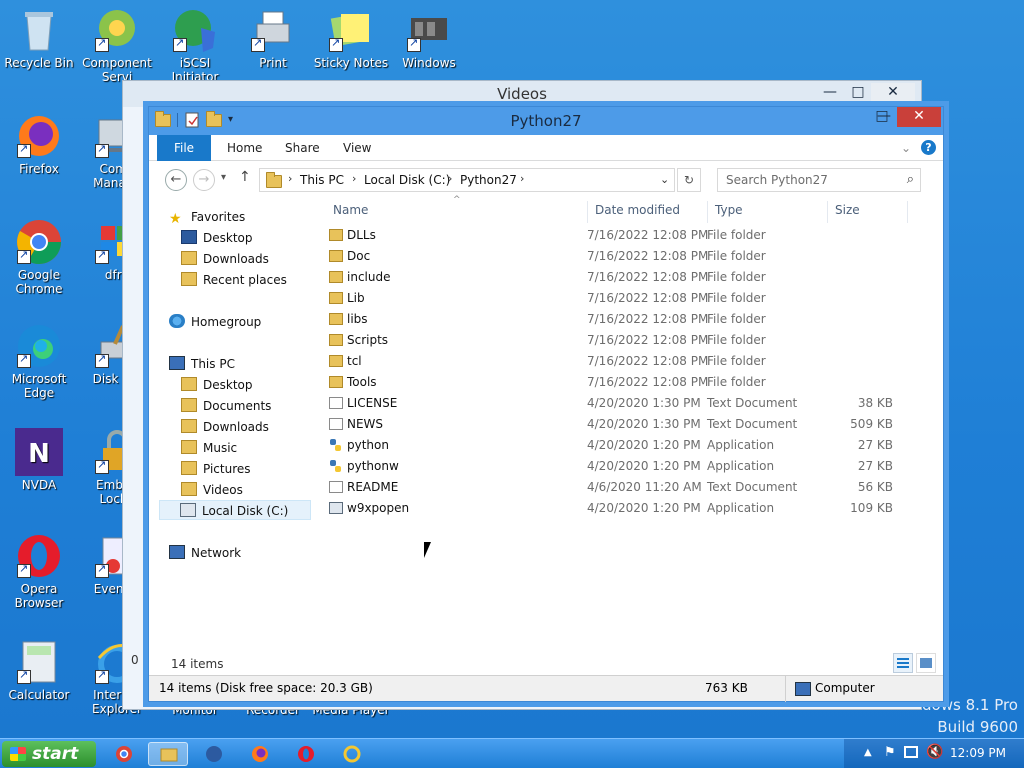 The image size is (1024, 768). Describe the element at coordinates (39, 670) in the screenshot. I see `desktop-icon-calculator: Calculator` at that location.